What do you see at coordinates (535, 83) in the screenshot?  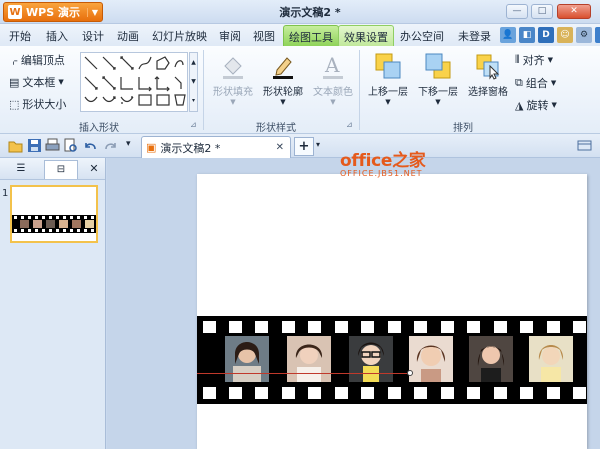 I see `group-button: ⧉ 组合 ▼` at bounding box center [535, 83].